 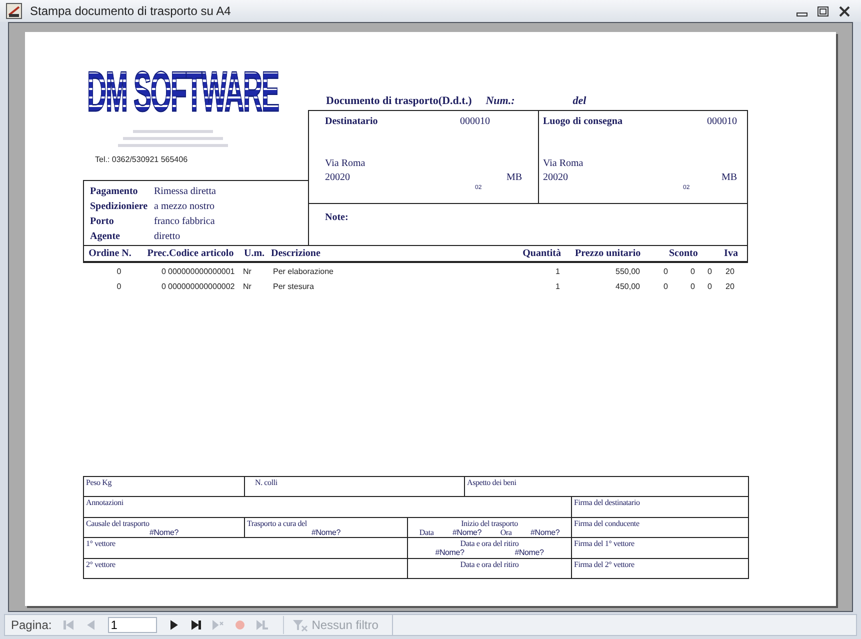 What do you see at coordinates (99, 482) in the screenshot?
I see `field-label: Peso Kg` at bounding box center [99, 482].